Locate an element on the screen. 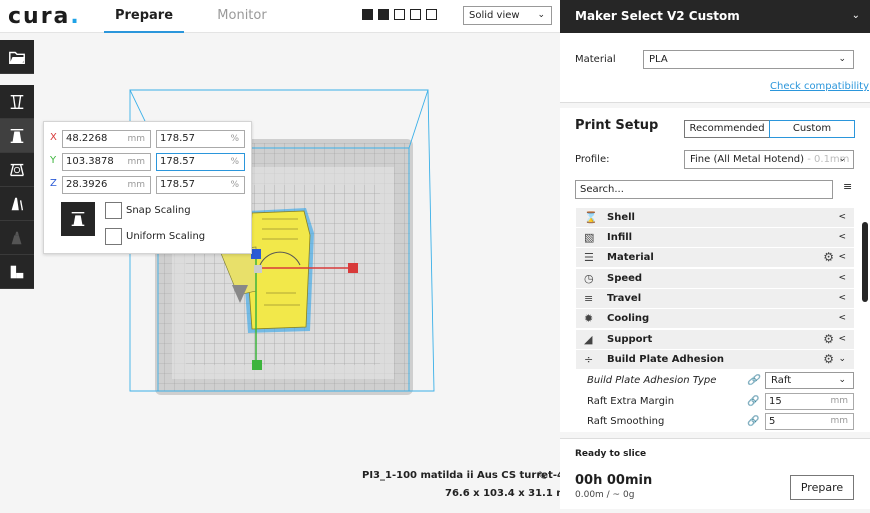  camera-view-buttons is located at coordinates (399, 14).